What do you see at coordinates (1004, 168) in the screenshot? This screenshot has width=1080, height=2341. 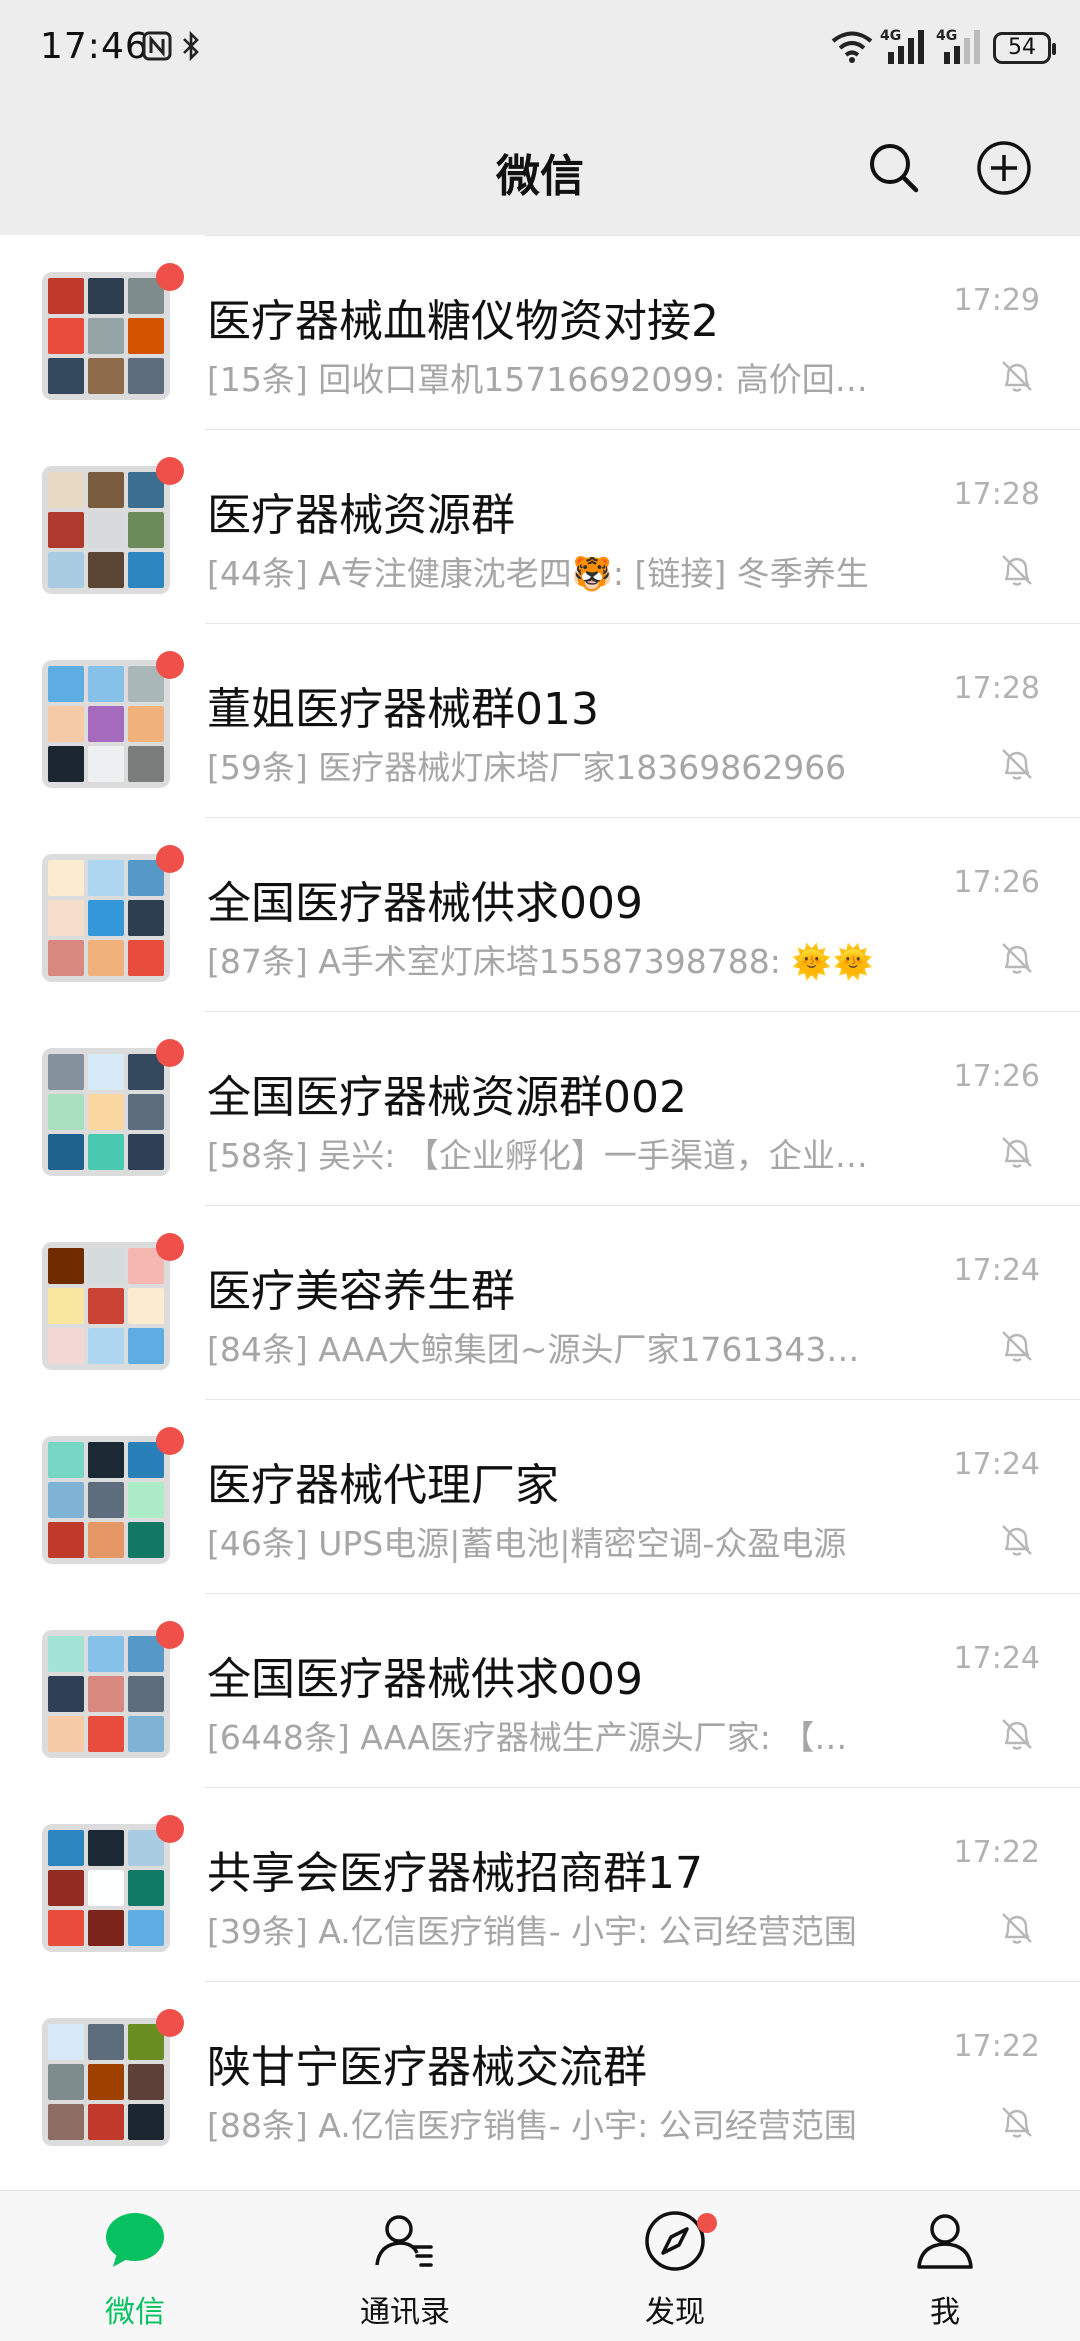 I see `add-icon` at bounding box center [1004, 168].